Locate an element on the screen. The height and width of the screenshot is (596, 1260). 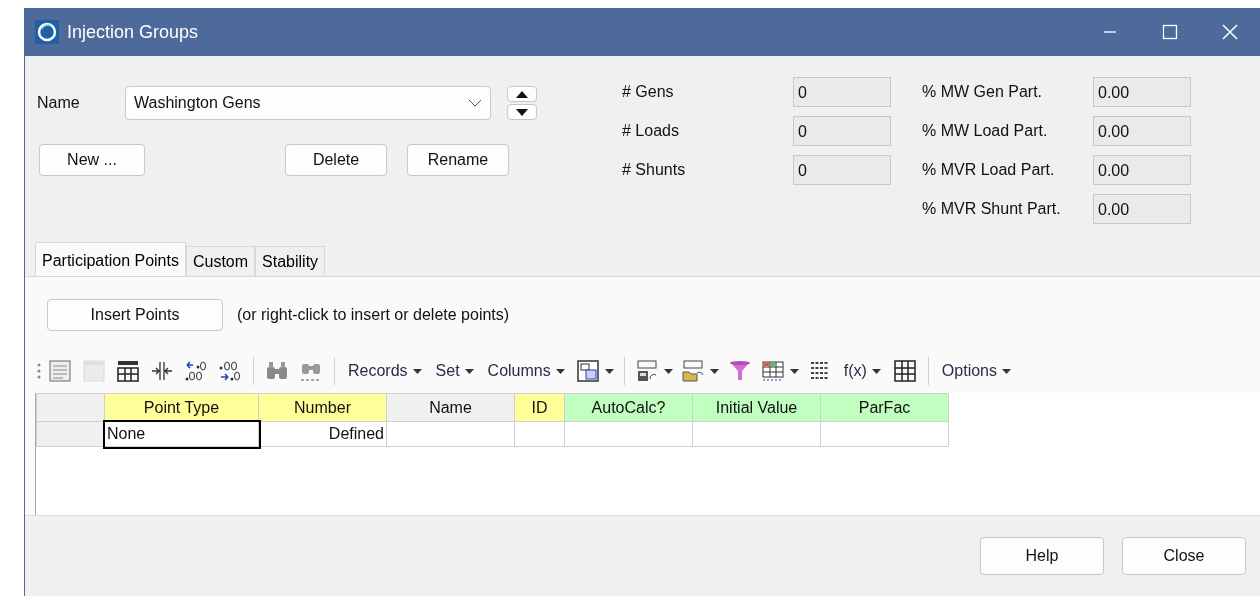
grid-icon is located at coordinates (904, 371).